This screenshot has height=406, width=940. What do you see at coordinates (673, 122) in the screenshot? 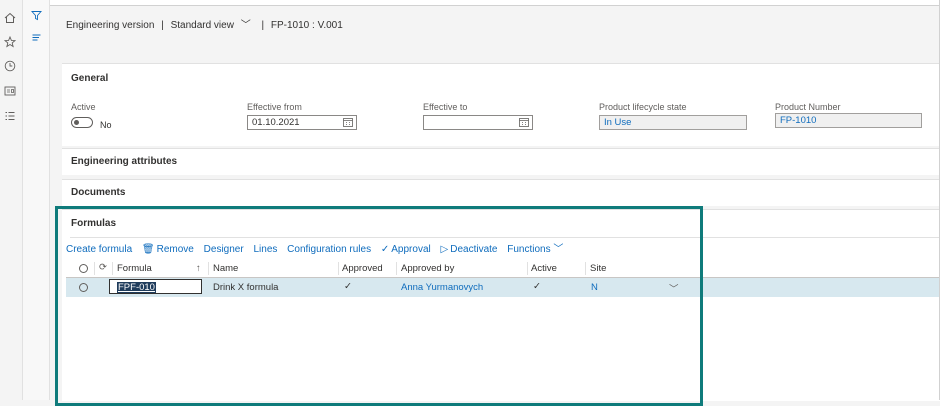
I see `lifecycle-state-field: In Use` at bounding box center [673, 122].